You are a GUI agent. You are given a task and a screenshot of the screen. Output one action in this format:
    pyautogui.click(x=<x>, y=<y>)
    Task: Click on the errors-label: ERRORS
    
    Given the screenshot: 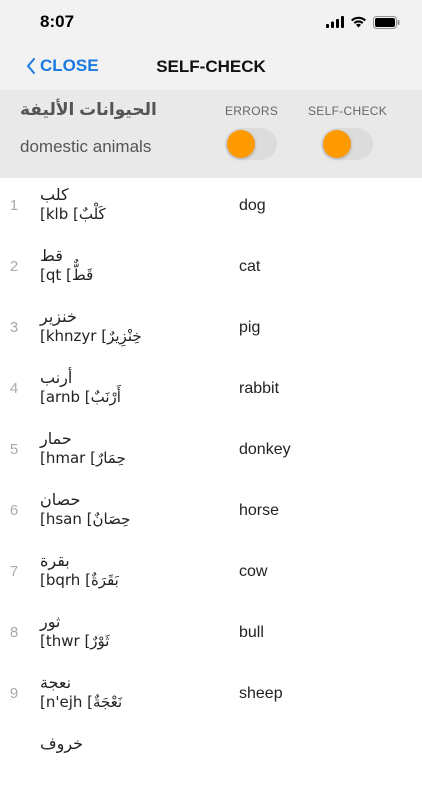 What is the action you would take?
    pyautogui.click(x=252, y=111)
    